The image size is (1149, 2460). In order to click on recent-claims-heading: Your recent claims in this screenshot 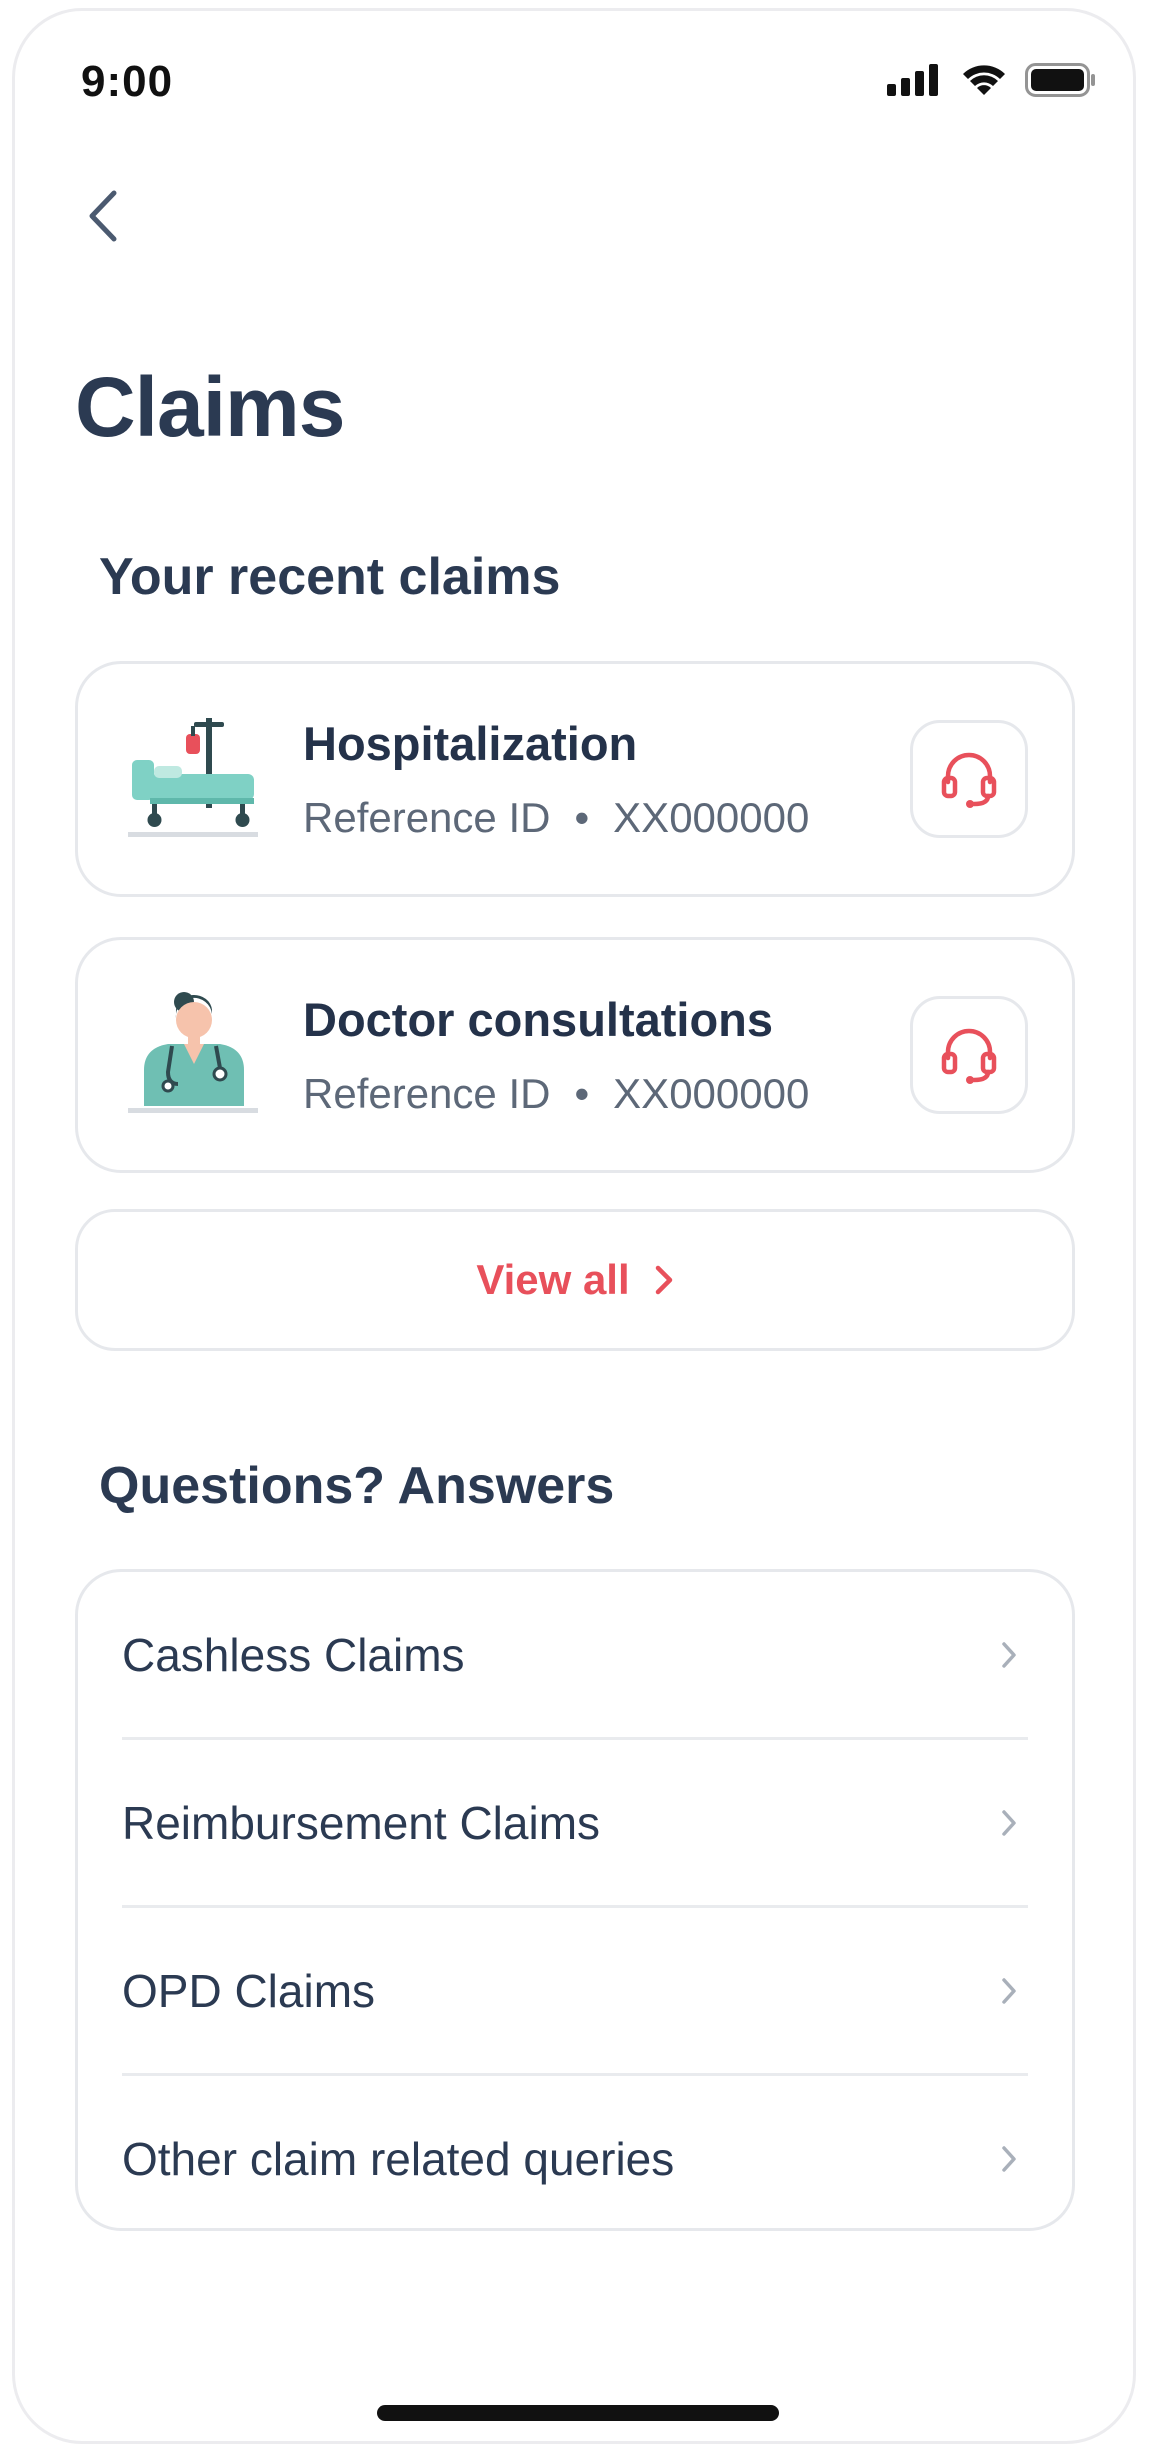, I will do `click(330, 577)`.